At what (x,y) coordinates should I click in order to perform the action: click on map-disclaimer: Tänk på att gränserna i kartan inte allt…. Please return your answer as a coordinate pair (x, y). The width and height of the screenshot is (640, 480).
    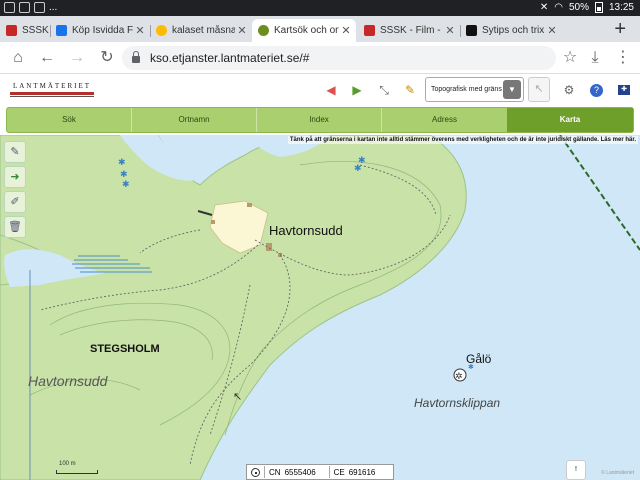
    Looking at the image, I should click on (462, 140).